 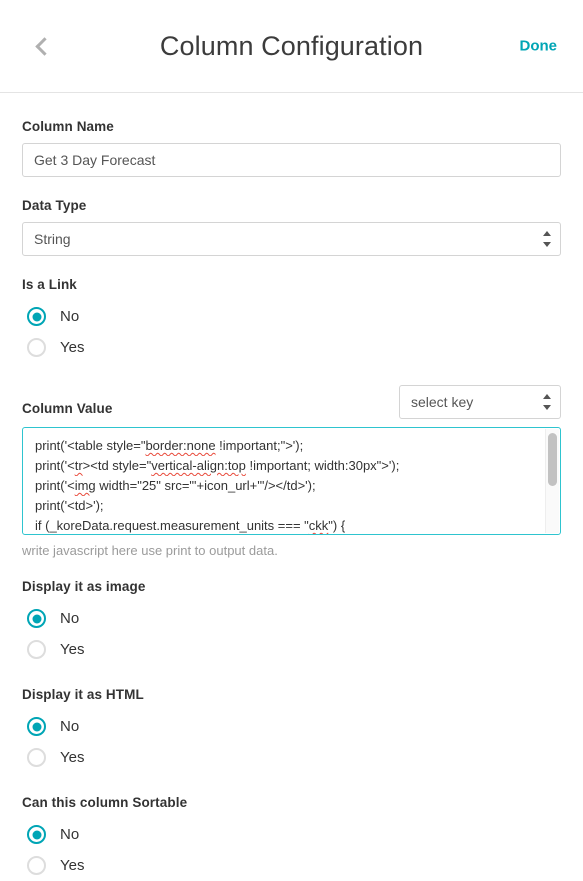 I want to click on display-as-image-label: Display it as image, so click(x=84, y=586).